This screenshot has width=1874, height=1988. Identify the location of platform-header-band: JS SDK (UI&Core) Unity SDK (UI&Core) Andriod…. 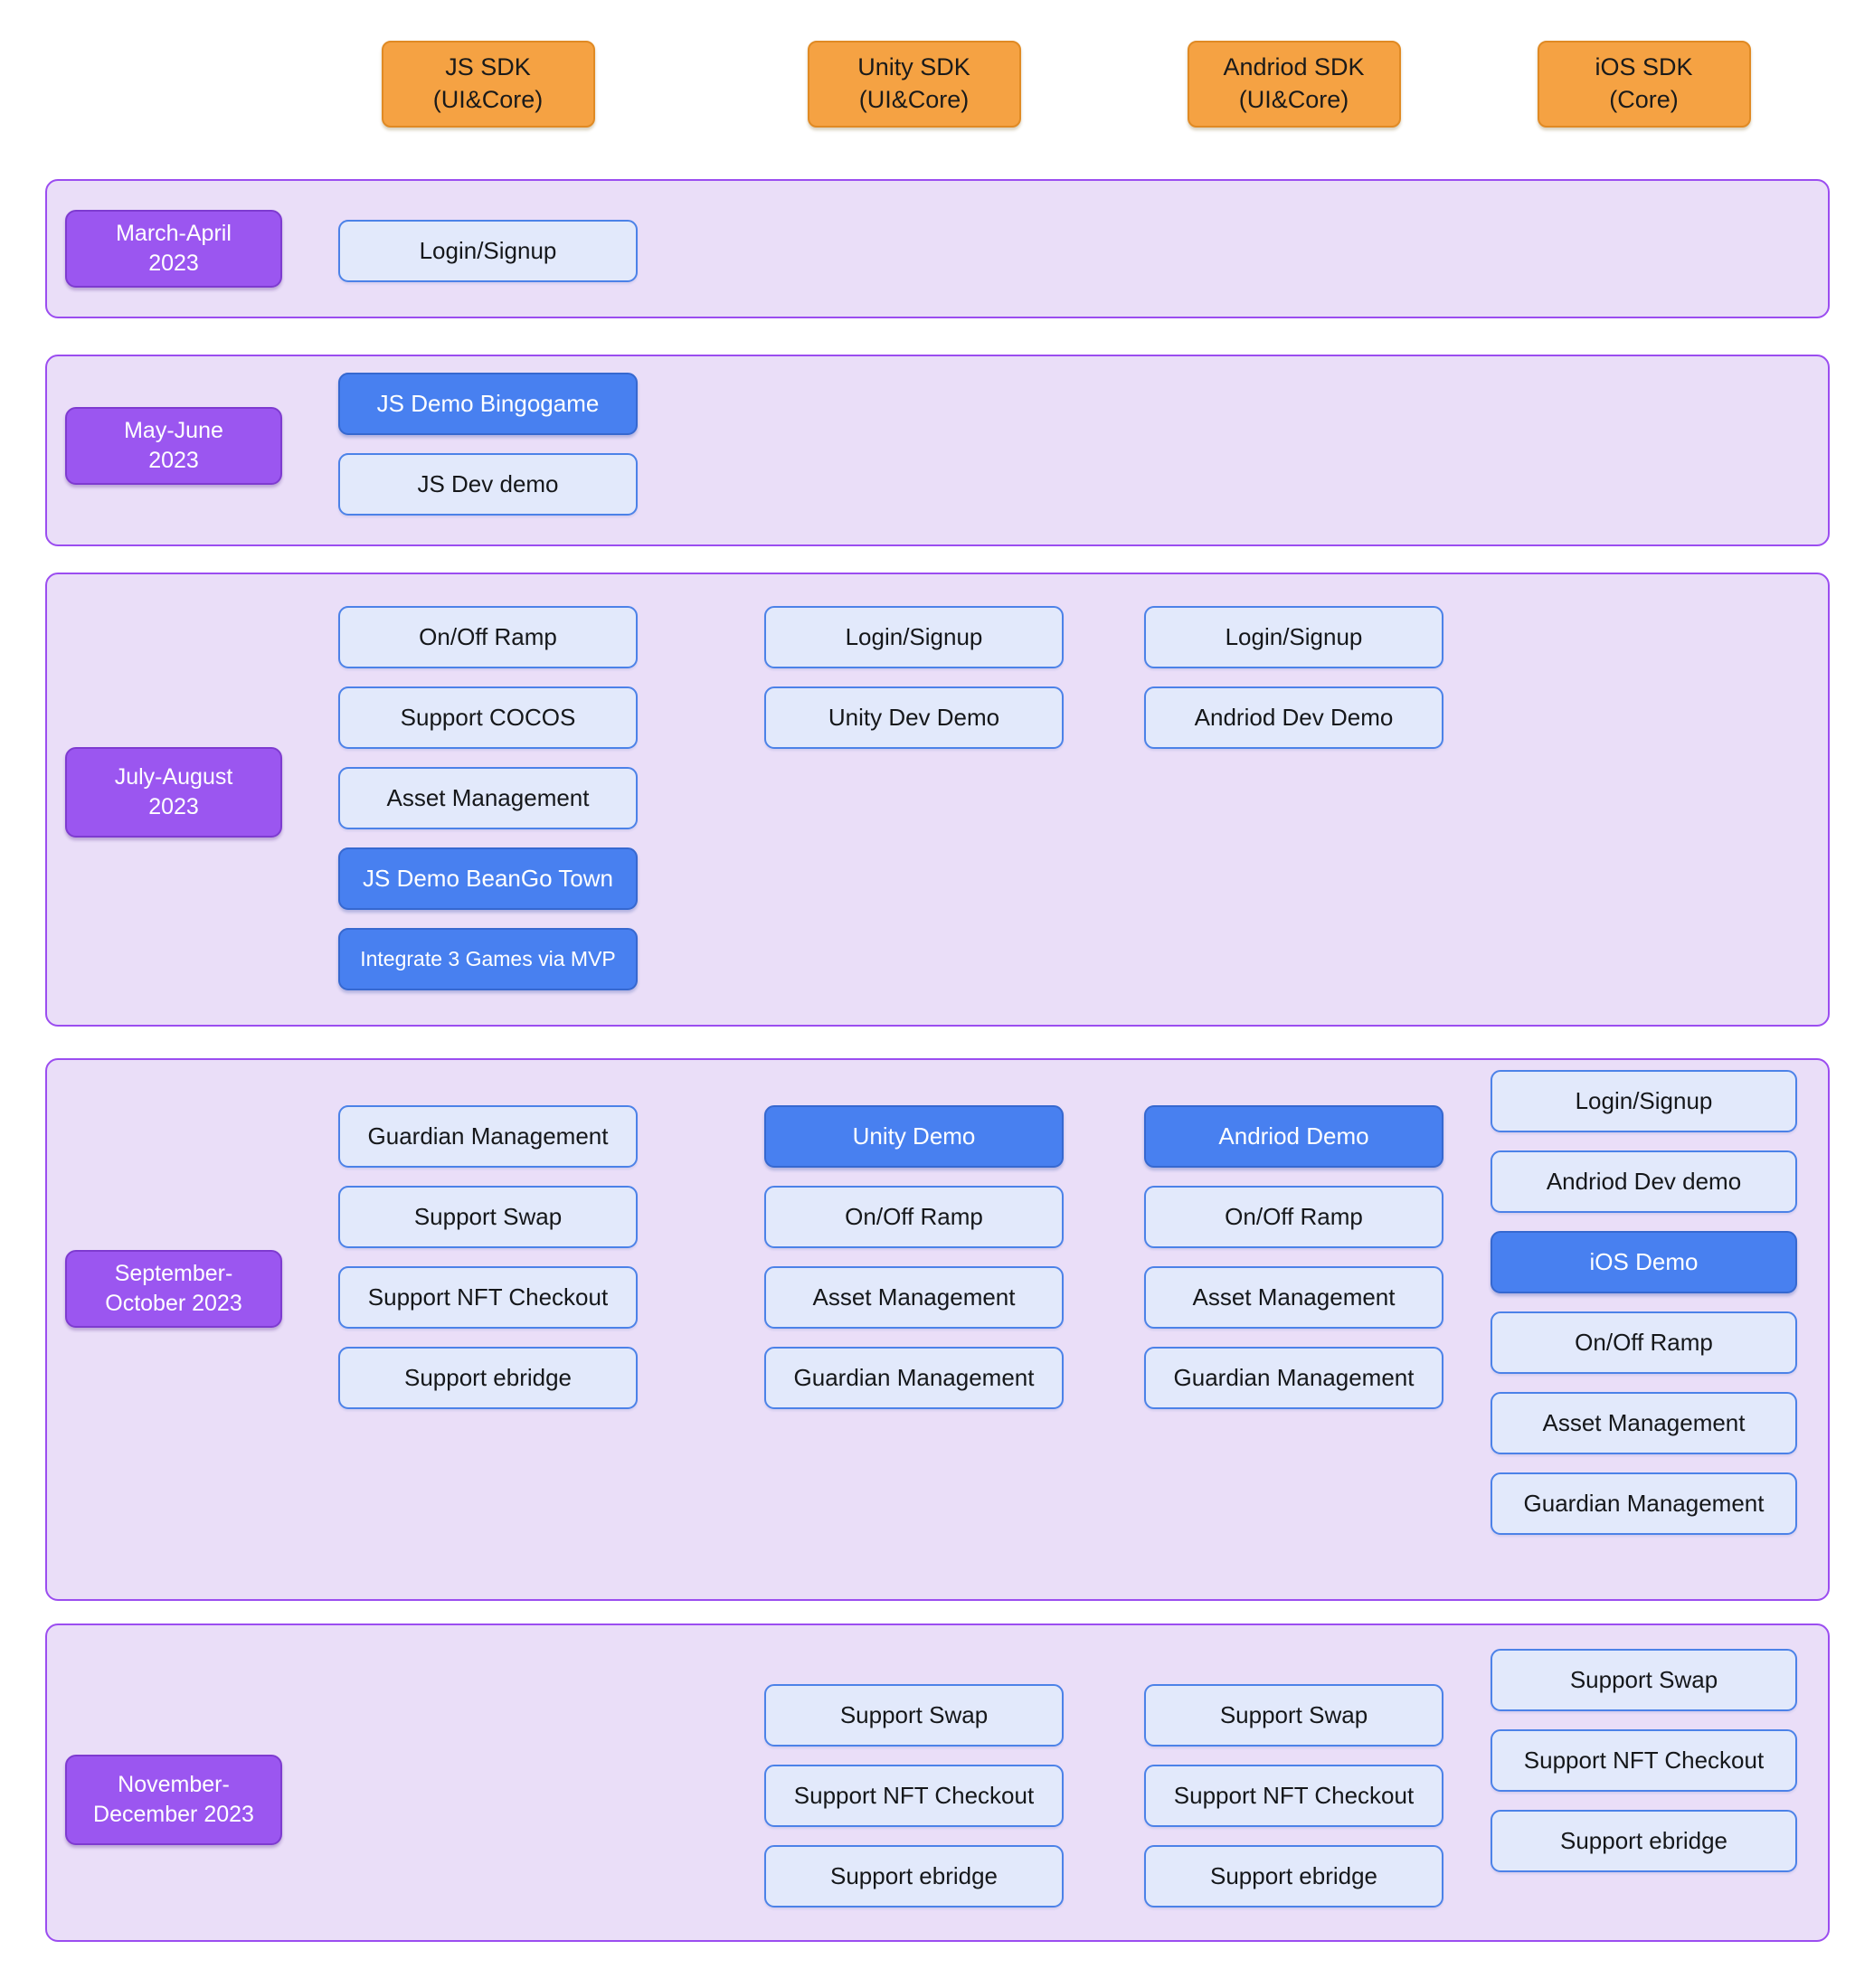
(937, 86).